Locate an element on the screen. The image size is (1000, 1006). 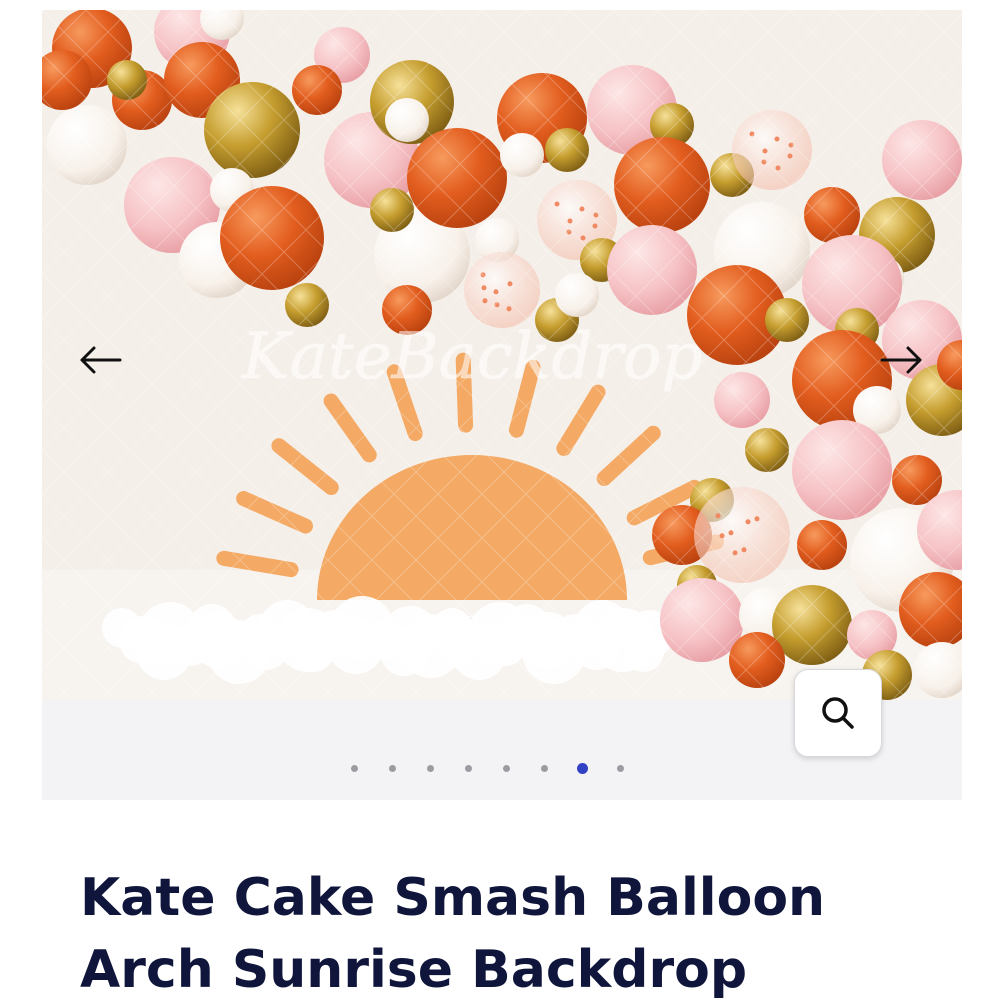
arrow-left-icon is located at coordinates (101, 360).